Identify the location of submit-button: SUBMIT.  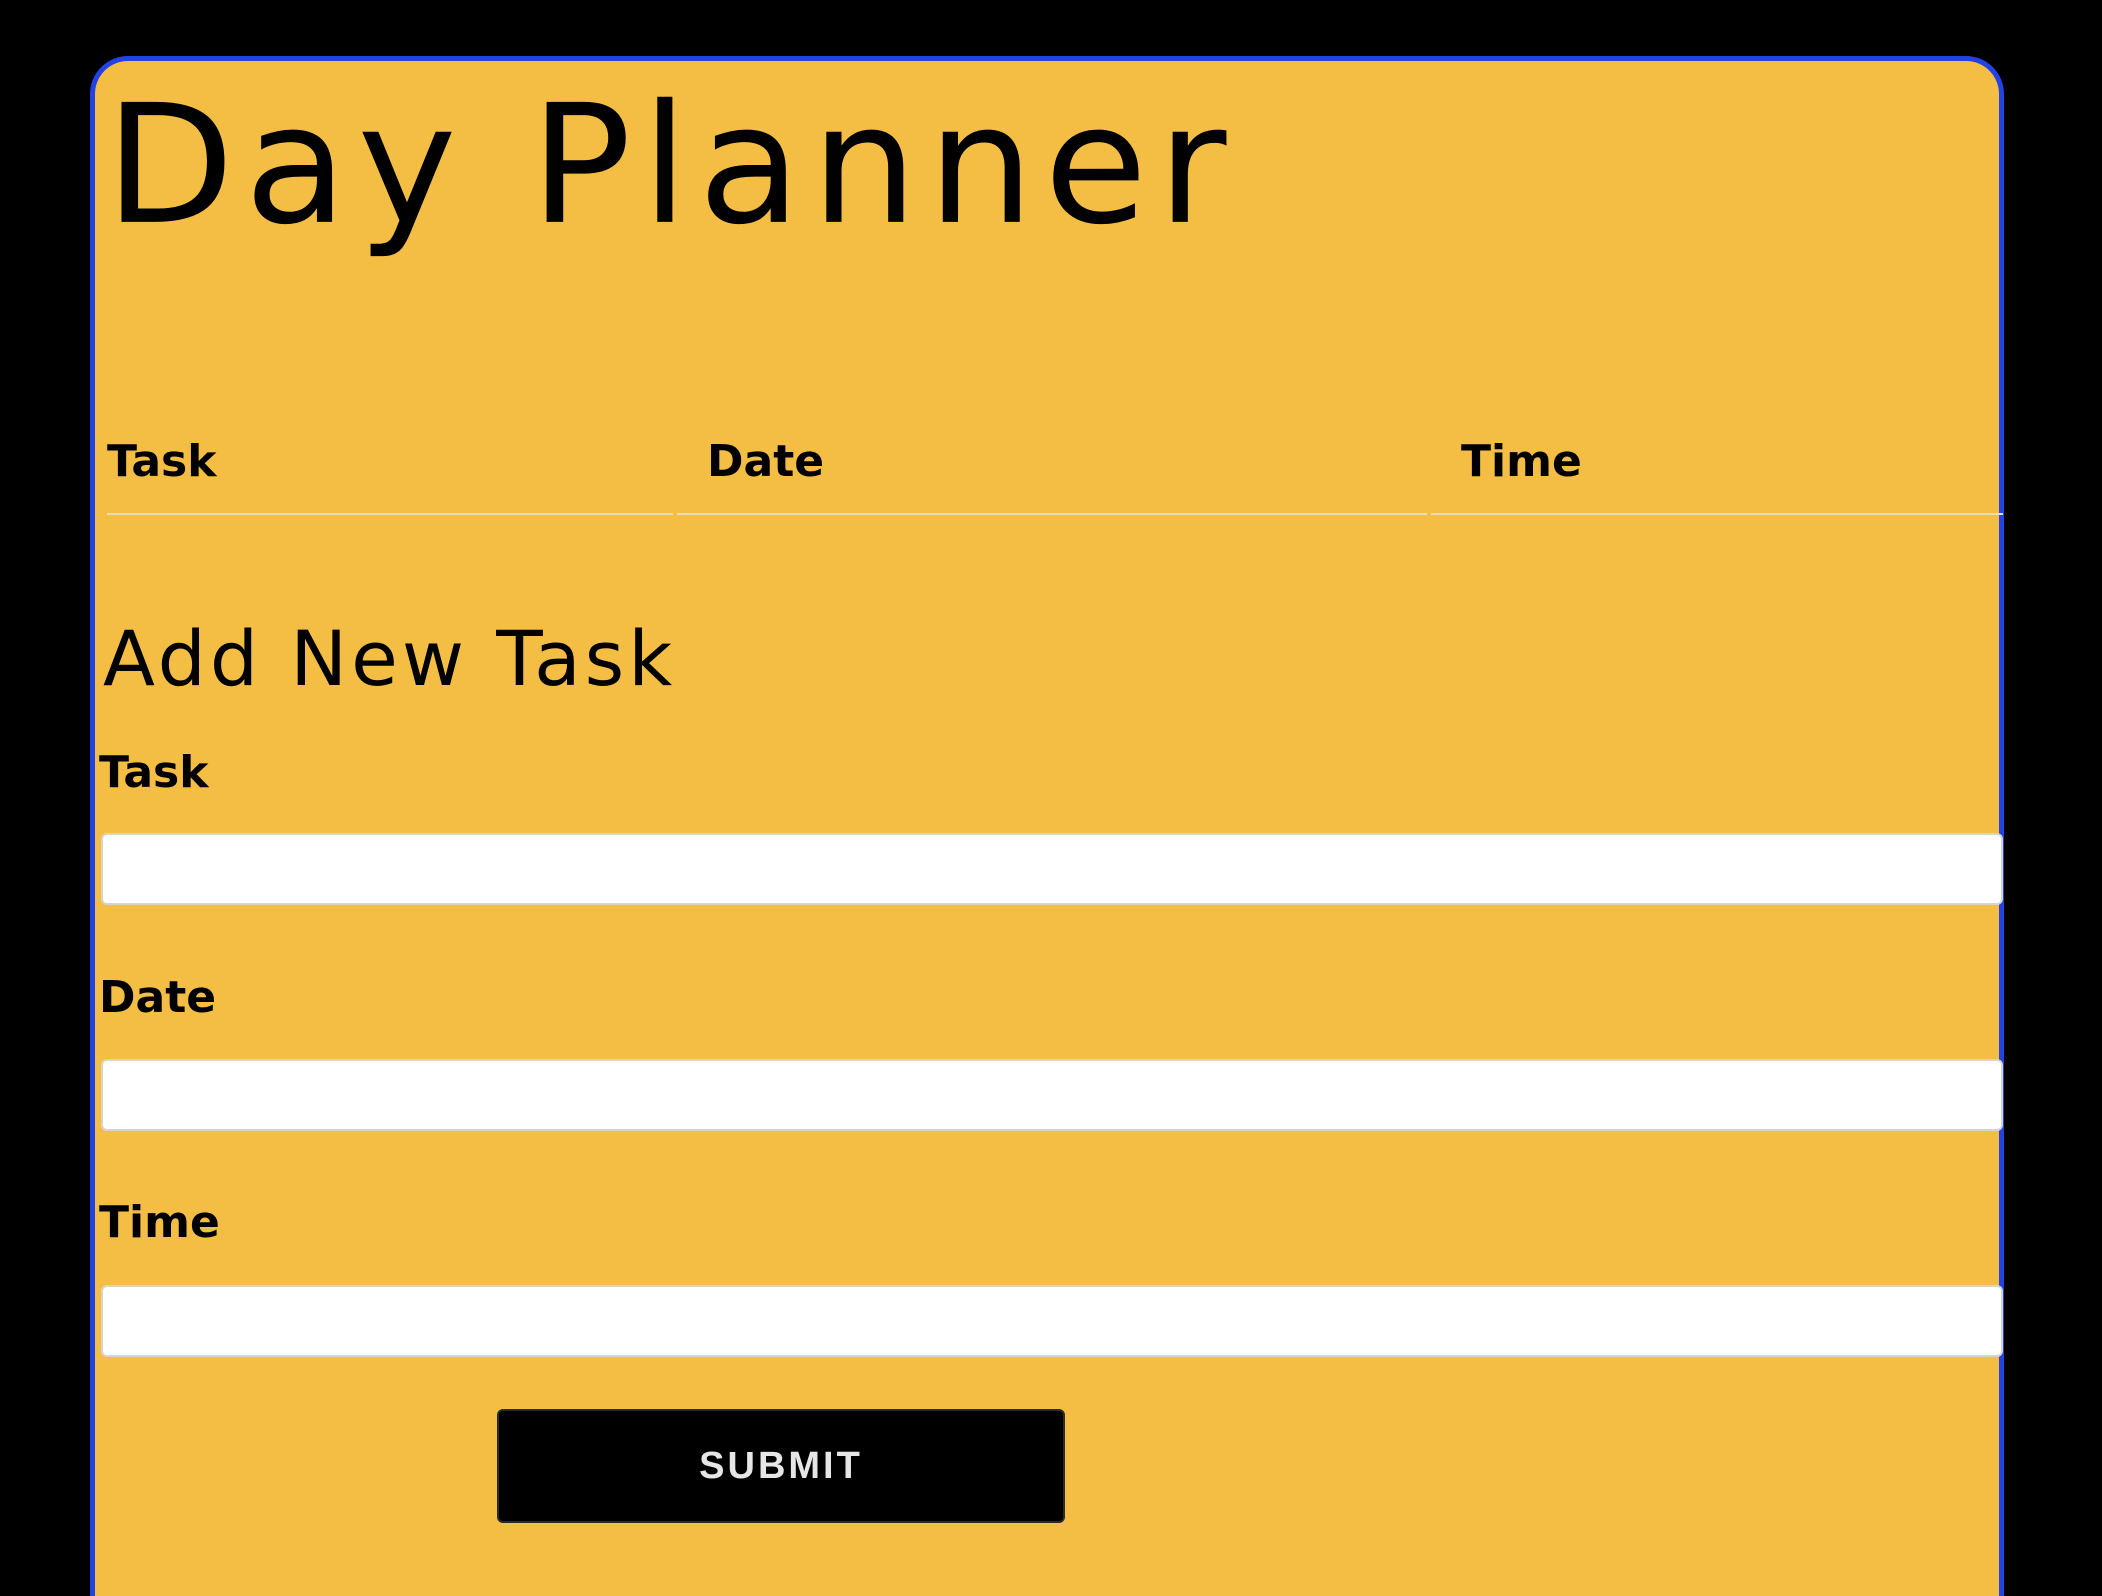
(781, 1466).